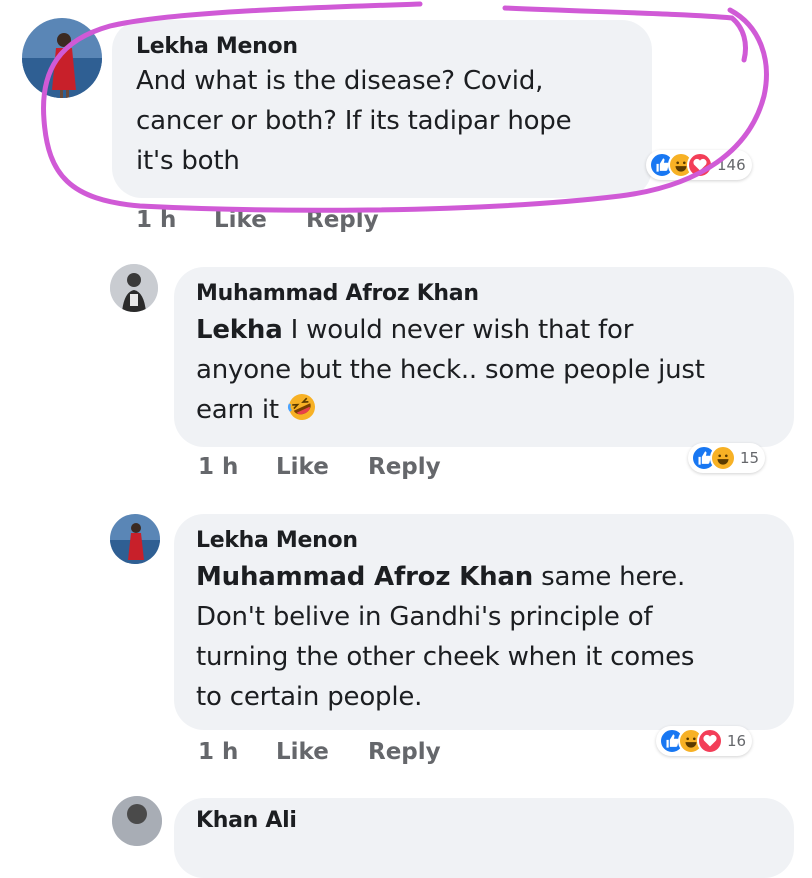  Describe the element at coordinates (302, 407) in the screenshot. I see `rolling-on-floor-laughing-icon` at that location.